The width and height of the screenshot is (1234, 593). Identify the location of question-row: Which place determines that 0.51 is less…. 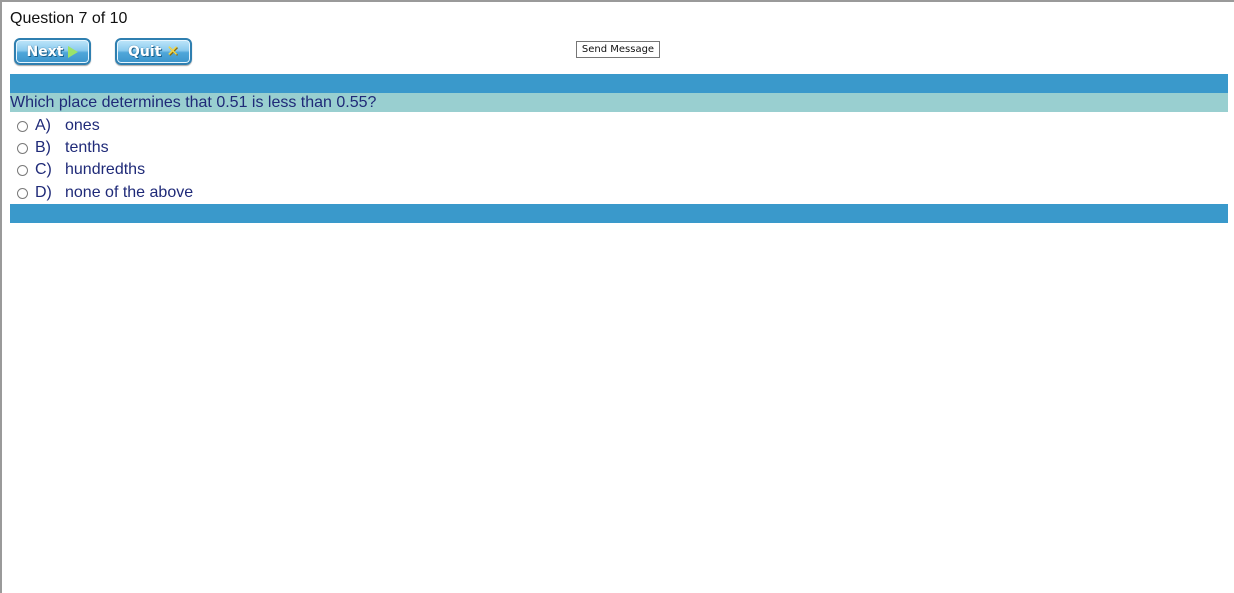
(619, 102).